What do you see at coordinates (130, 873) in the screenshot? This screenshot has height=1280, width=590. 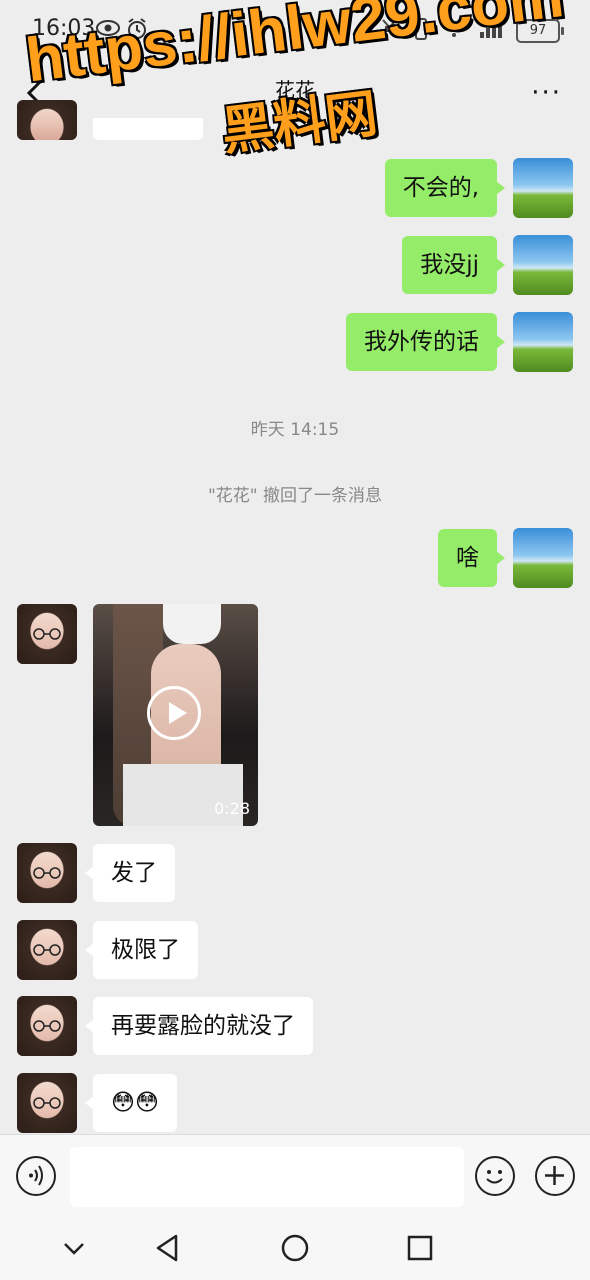 I see `contact-message-bubble: 发了` at bounding box center [130, 873].